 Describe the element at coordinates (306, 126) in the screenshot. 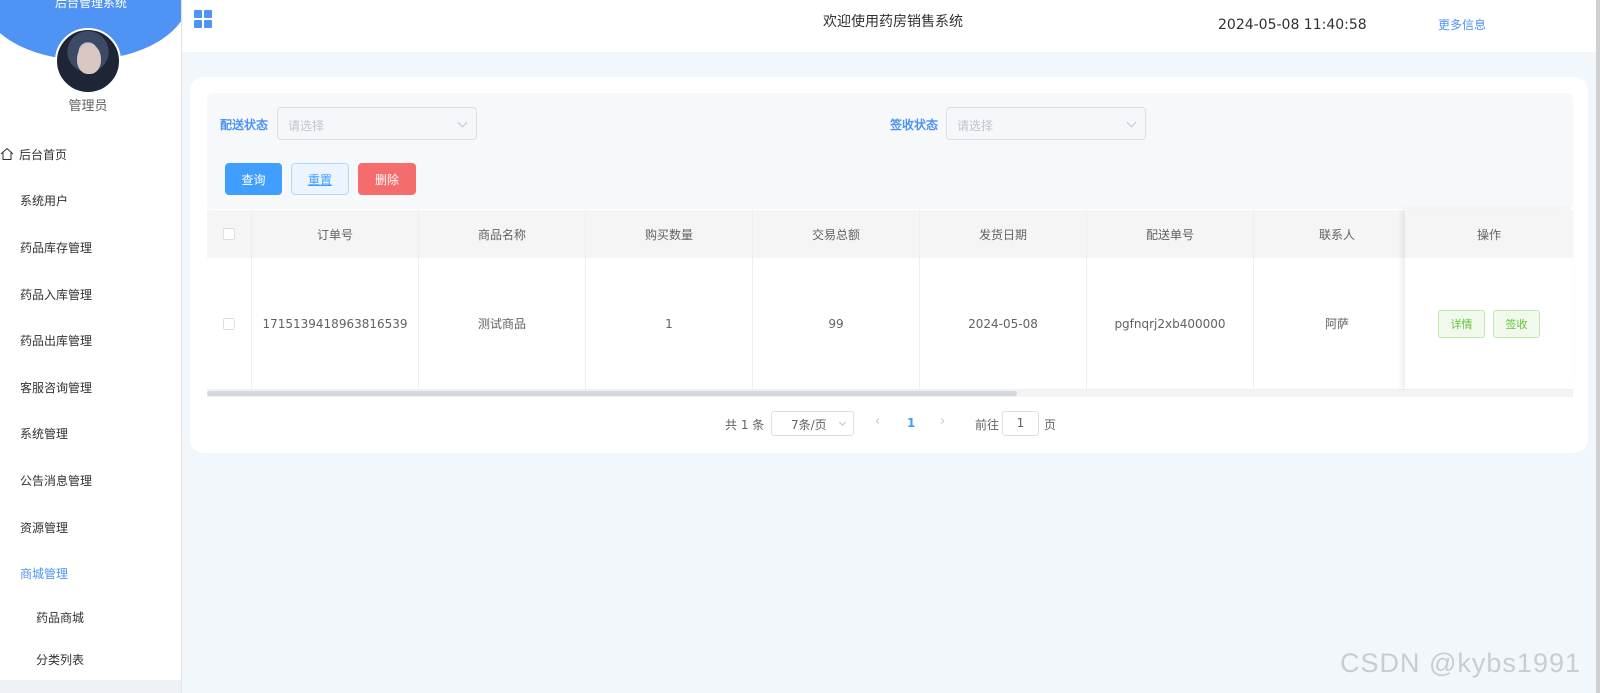

I see `delivery-status-placeholder: 请选择` at that location.